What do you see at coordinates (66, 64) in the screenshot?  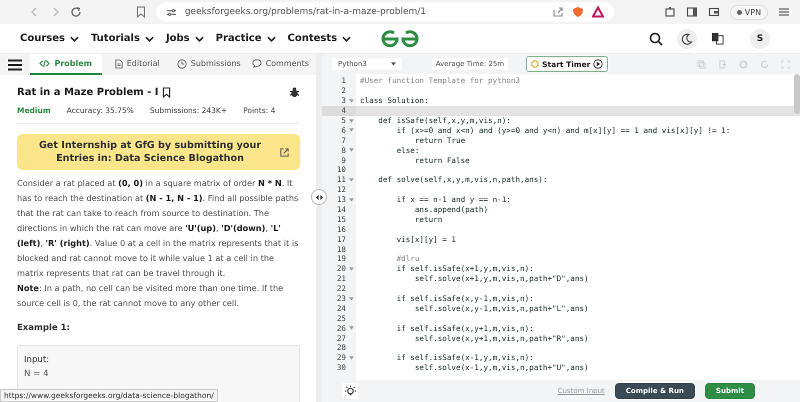 I see `tab: Problem` at bounding box center [66, 64].